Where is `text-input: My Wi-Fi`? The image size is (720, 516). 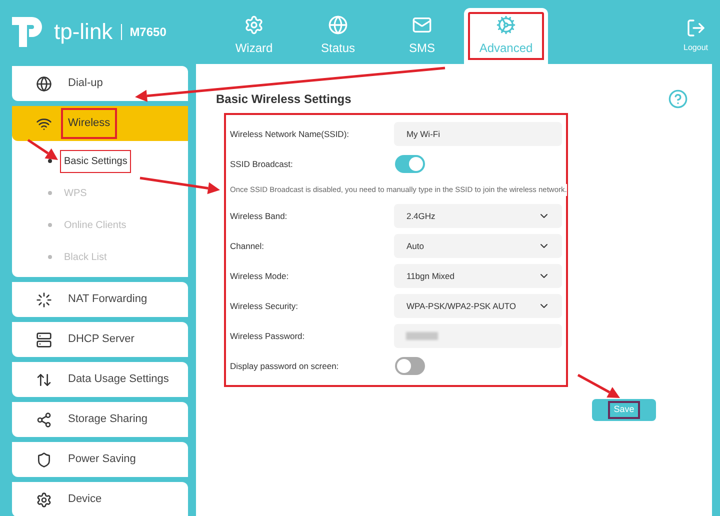 text-input: My Wi-Fi is located at coordinates (478, 134).